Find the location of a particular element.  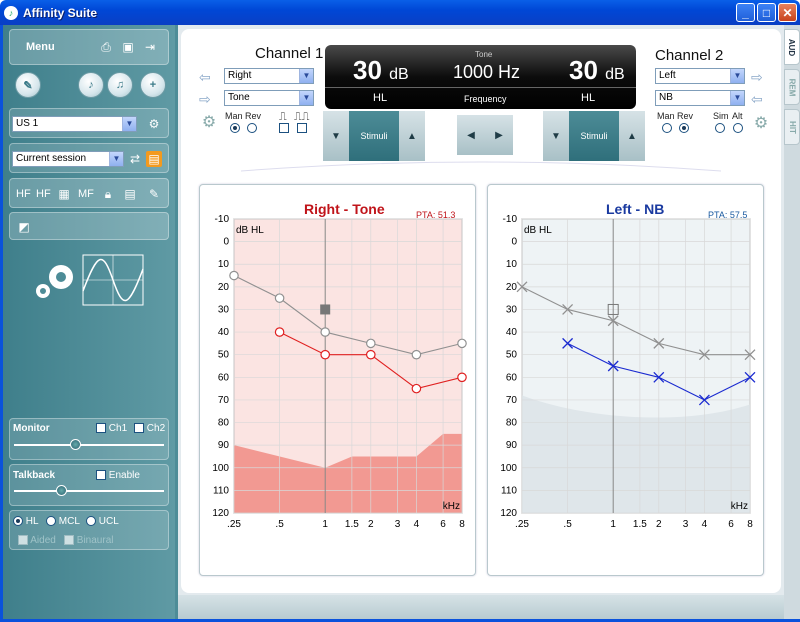

ch2-stimuli-button: Stimuli is located at coordinates (594, 136).